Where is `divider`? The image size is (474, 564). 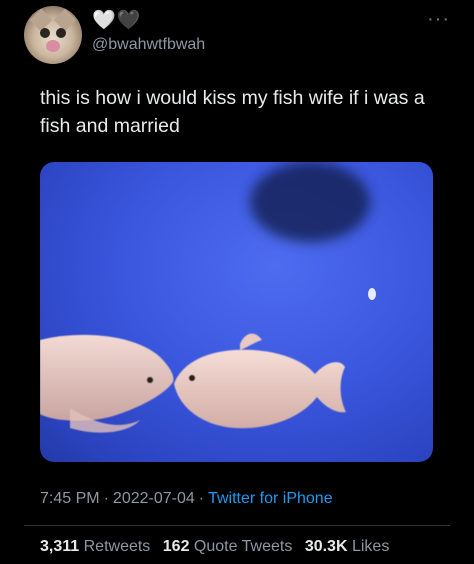
divider is located at coordinates (237, 525).